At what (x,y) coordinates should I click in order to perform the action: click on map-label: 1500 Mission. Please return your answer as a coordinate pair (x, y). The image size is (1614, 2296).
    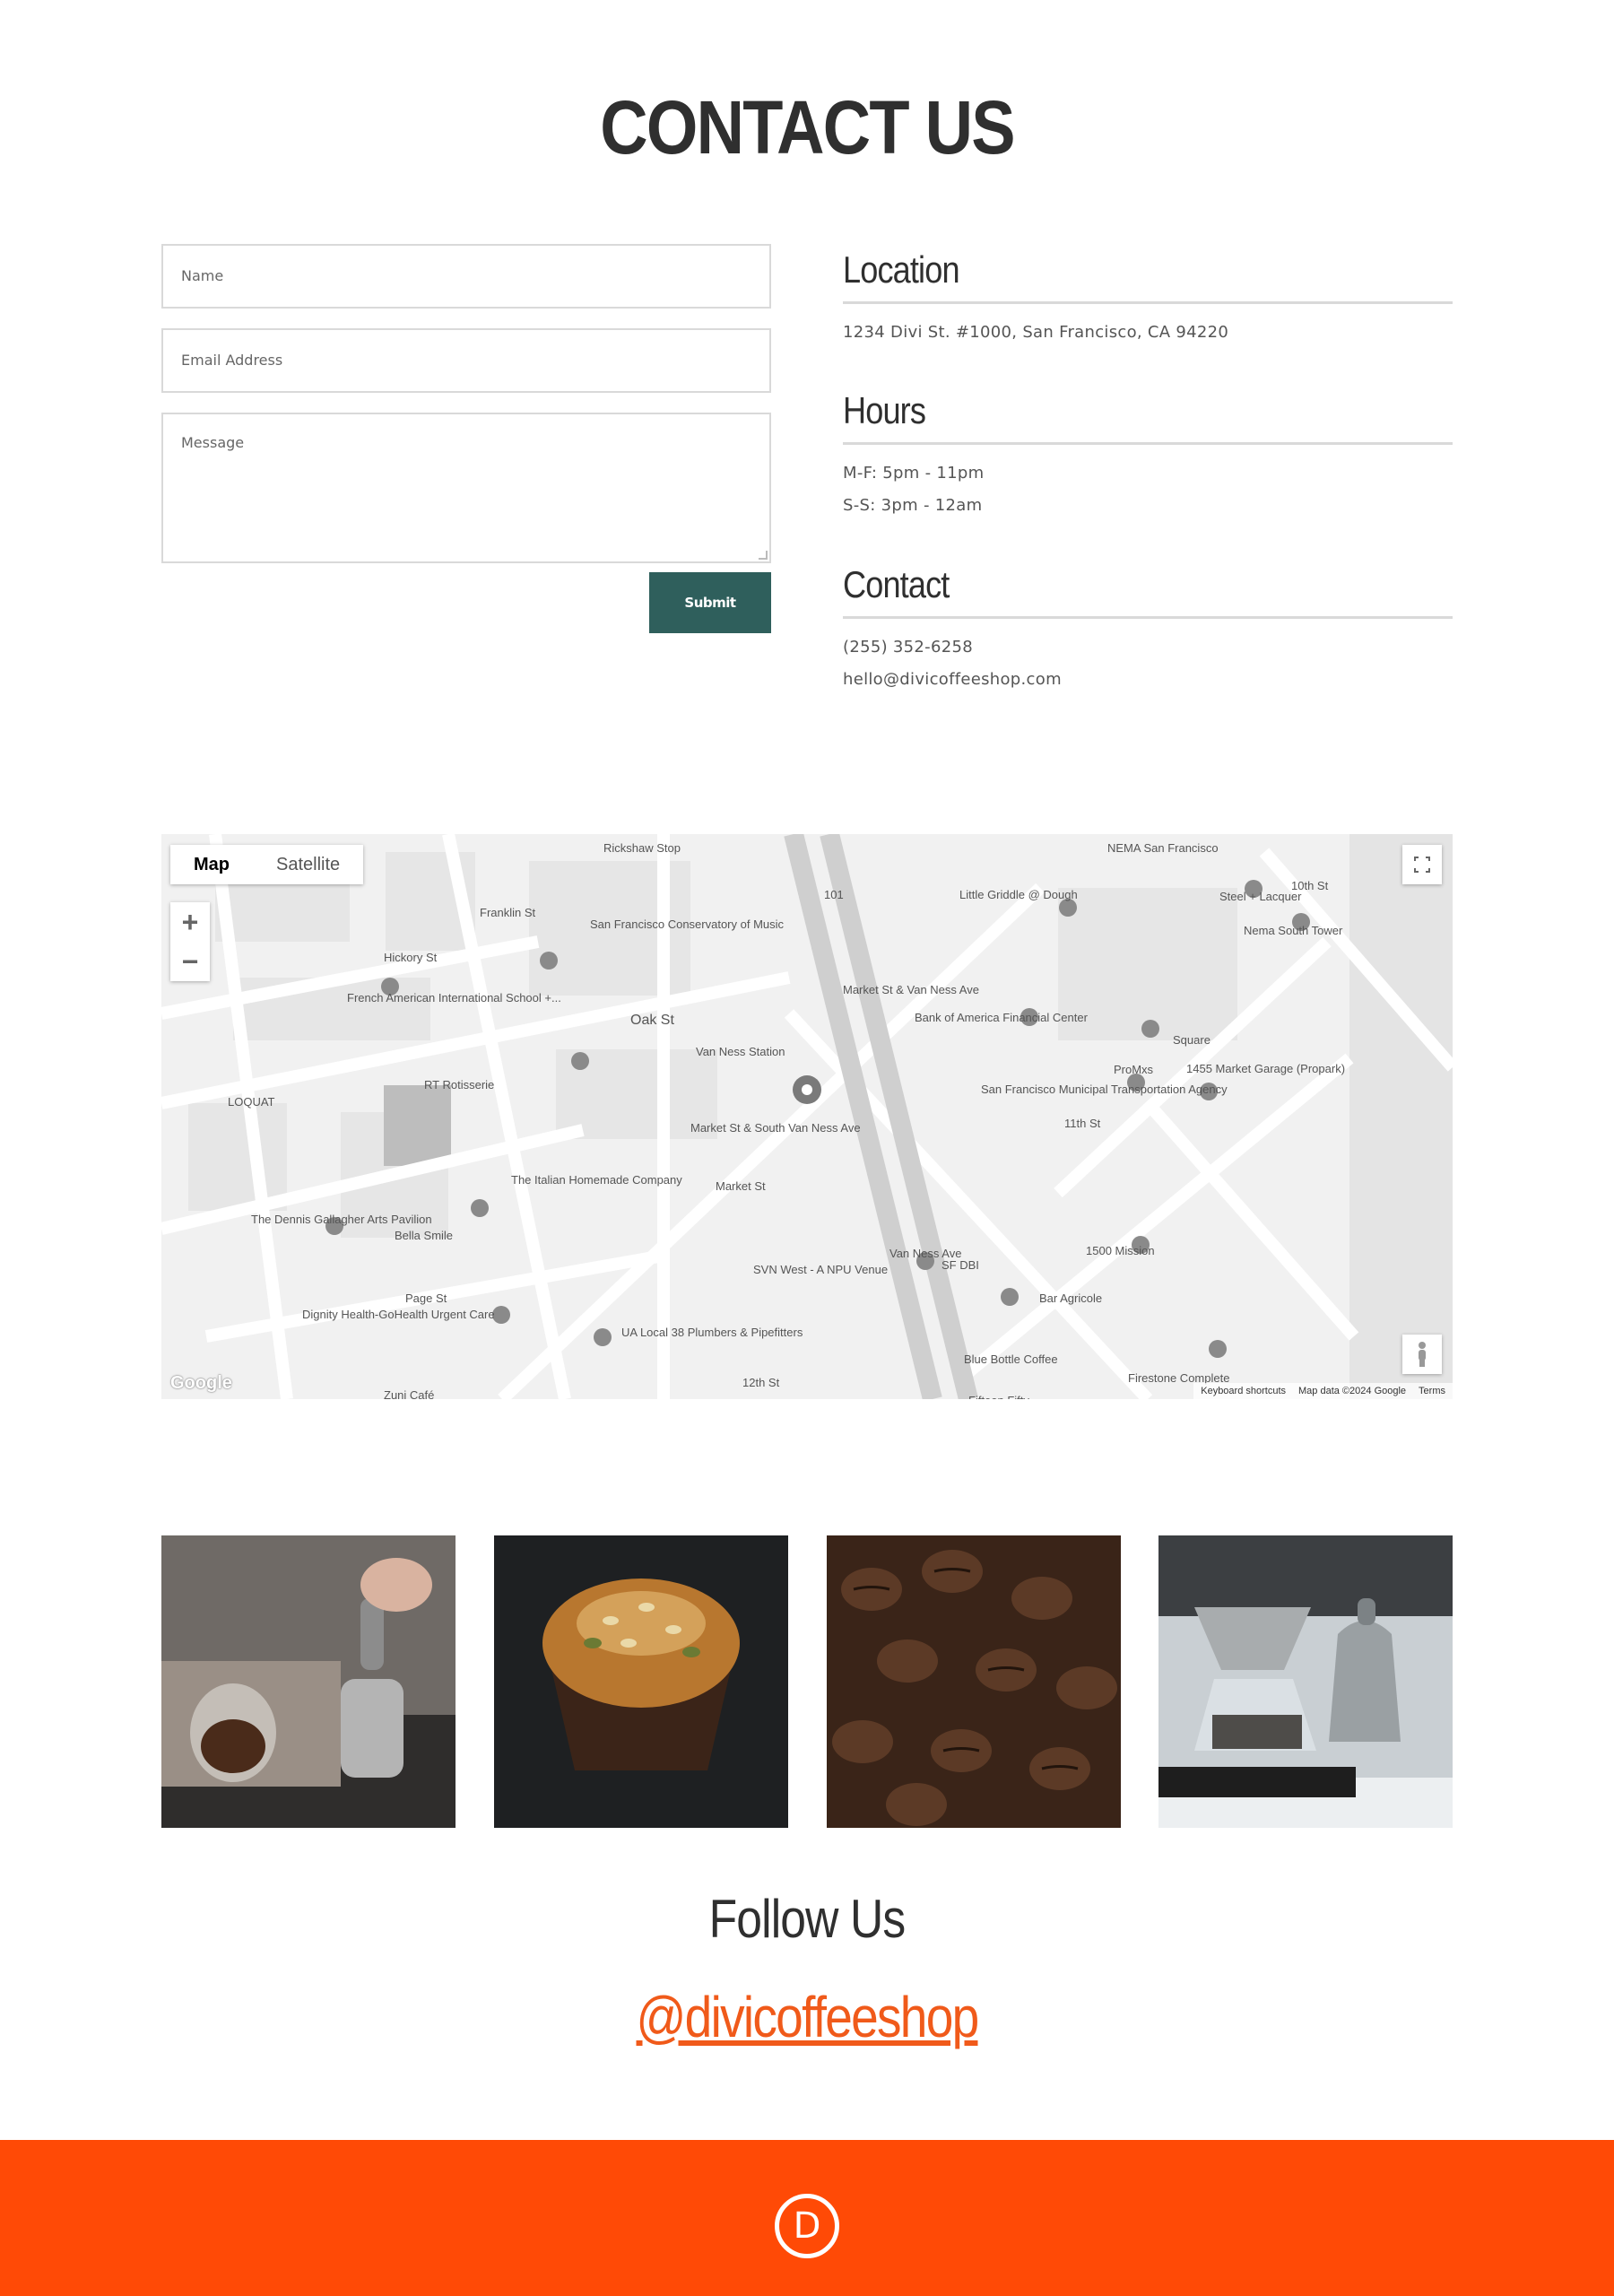
    Looking at the image, I should click on (1120, 1250).